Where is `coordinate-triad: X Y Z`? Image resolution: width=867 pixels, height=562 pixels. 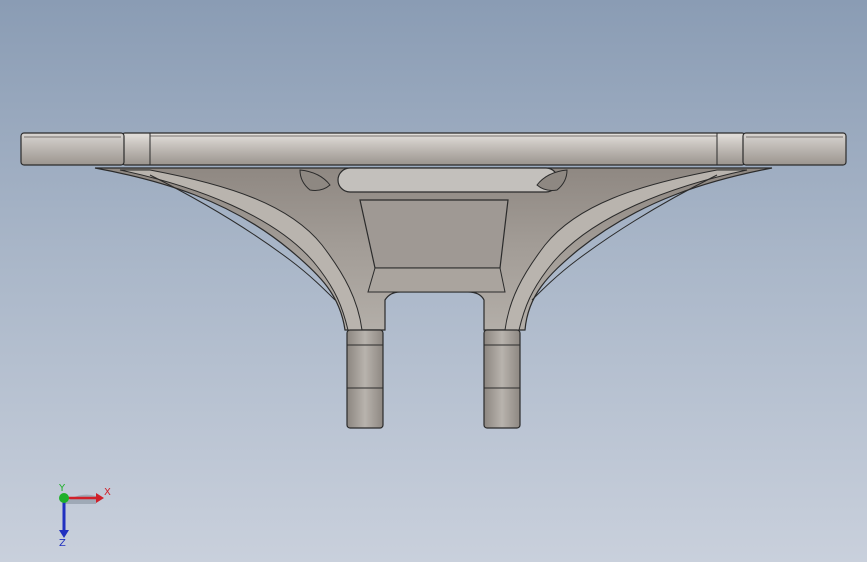 coordinate-triad: X Y Z is located at coordinates (84, 515).